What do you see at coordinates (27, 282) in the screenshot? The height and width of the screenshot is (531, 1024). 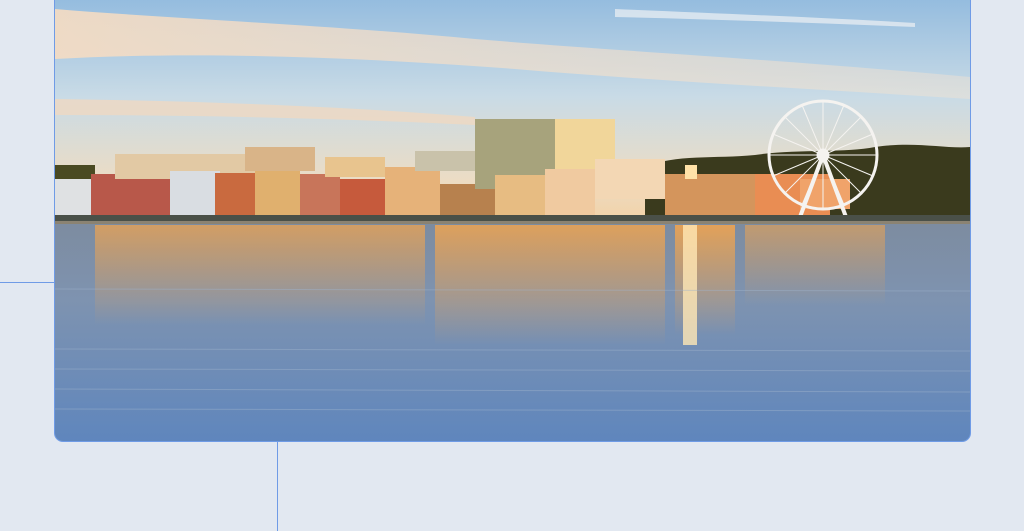 I see `guide-line-left` at bounding box center [27, 282].